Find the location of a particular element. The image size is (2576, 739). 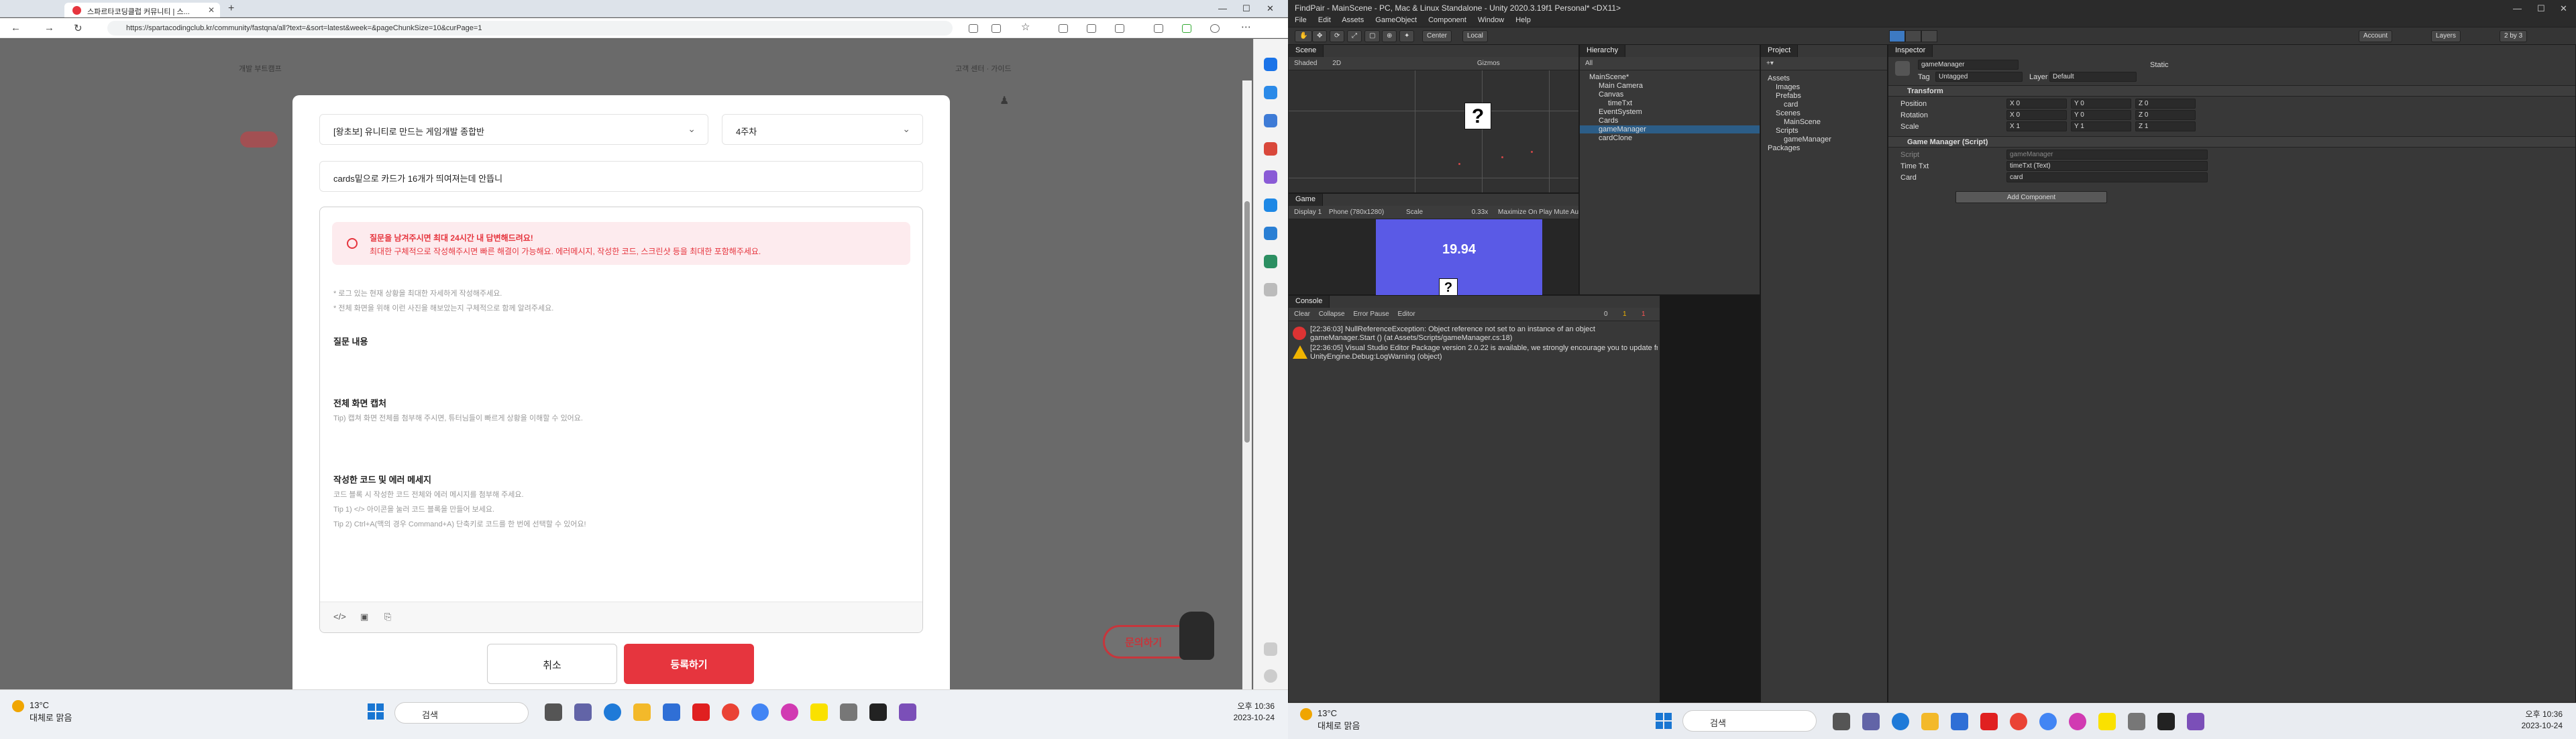

rotation-y-field: Y 0 is located at coordinates (2101, 115).